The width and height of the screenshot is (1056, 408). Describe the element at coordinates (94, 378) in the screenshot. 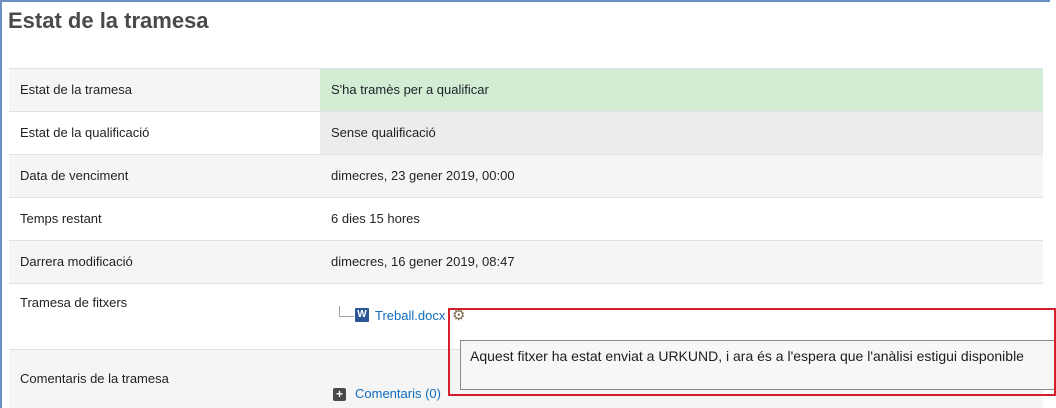

I see `row-label: Comentaris de la tramesa` at that location.